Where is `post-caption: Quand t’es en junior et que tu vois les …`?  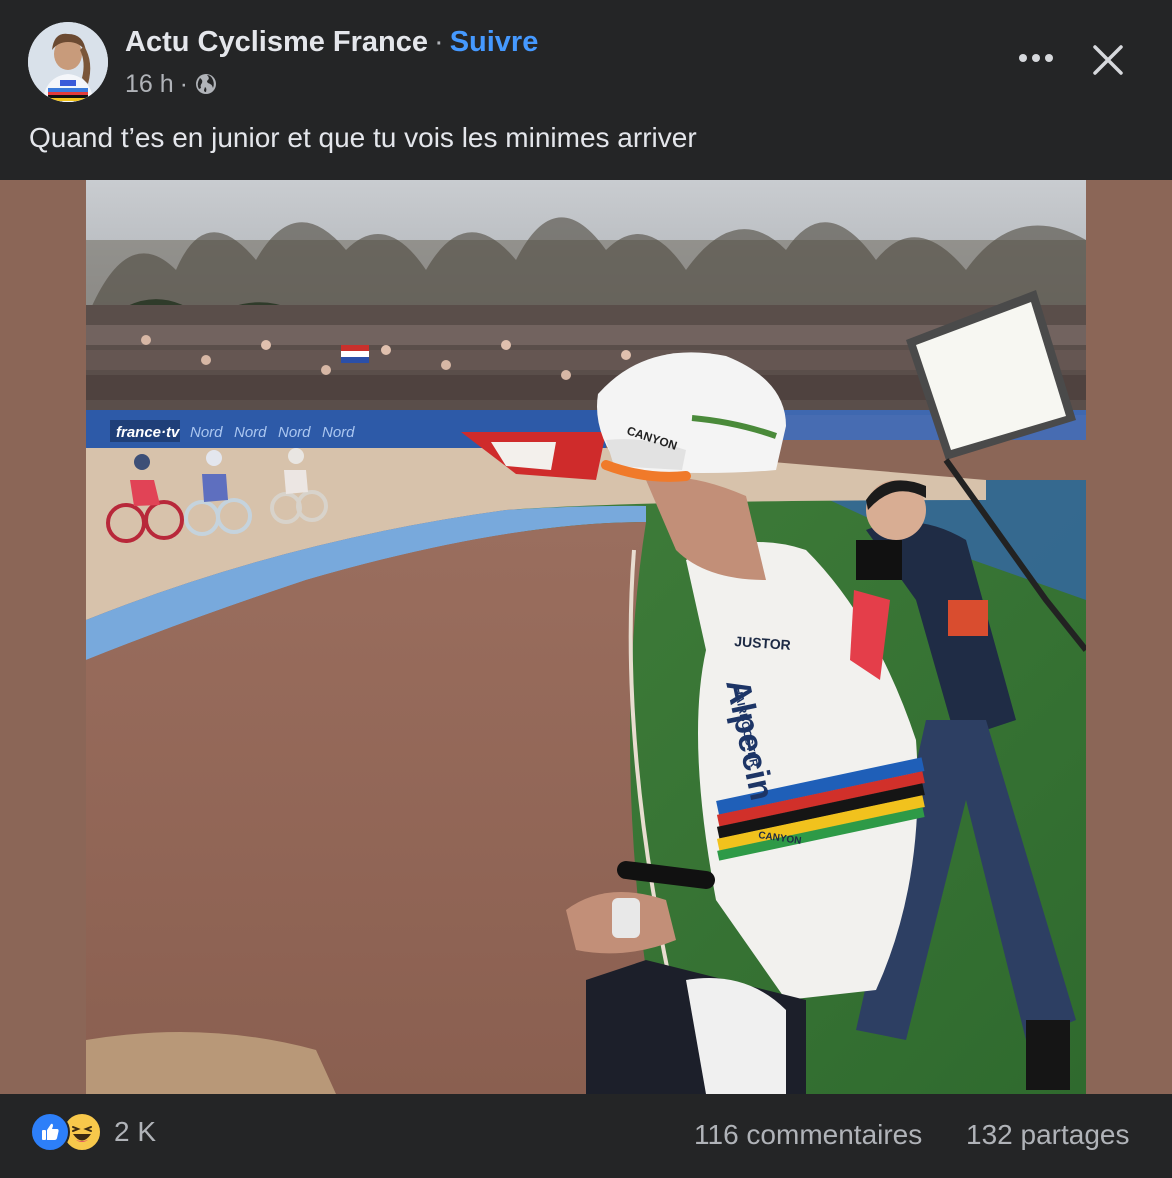
post-caption: Quand t’es en junior et que tu vois les … is located at coordinates (363, 137).